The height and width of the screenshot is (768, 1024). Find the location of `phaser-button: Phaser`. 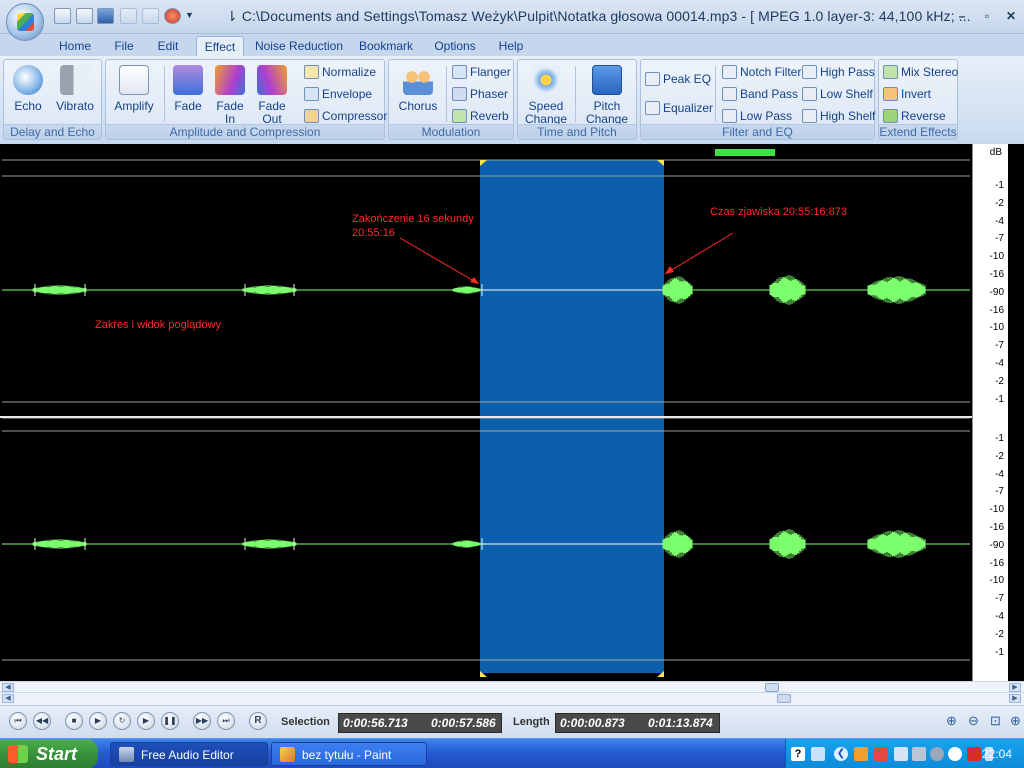

phaser-button: Phaser is located at coordinates (480, 94).